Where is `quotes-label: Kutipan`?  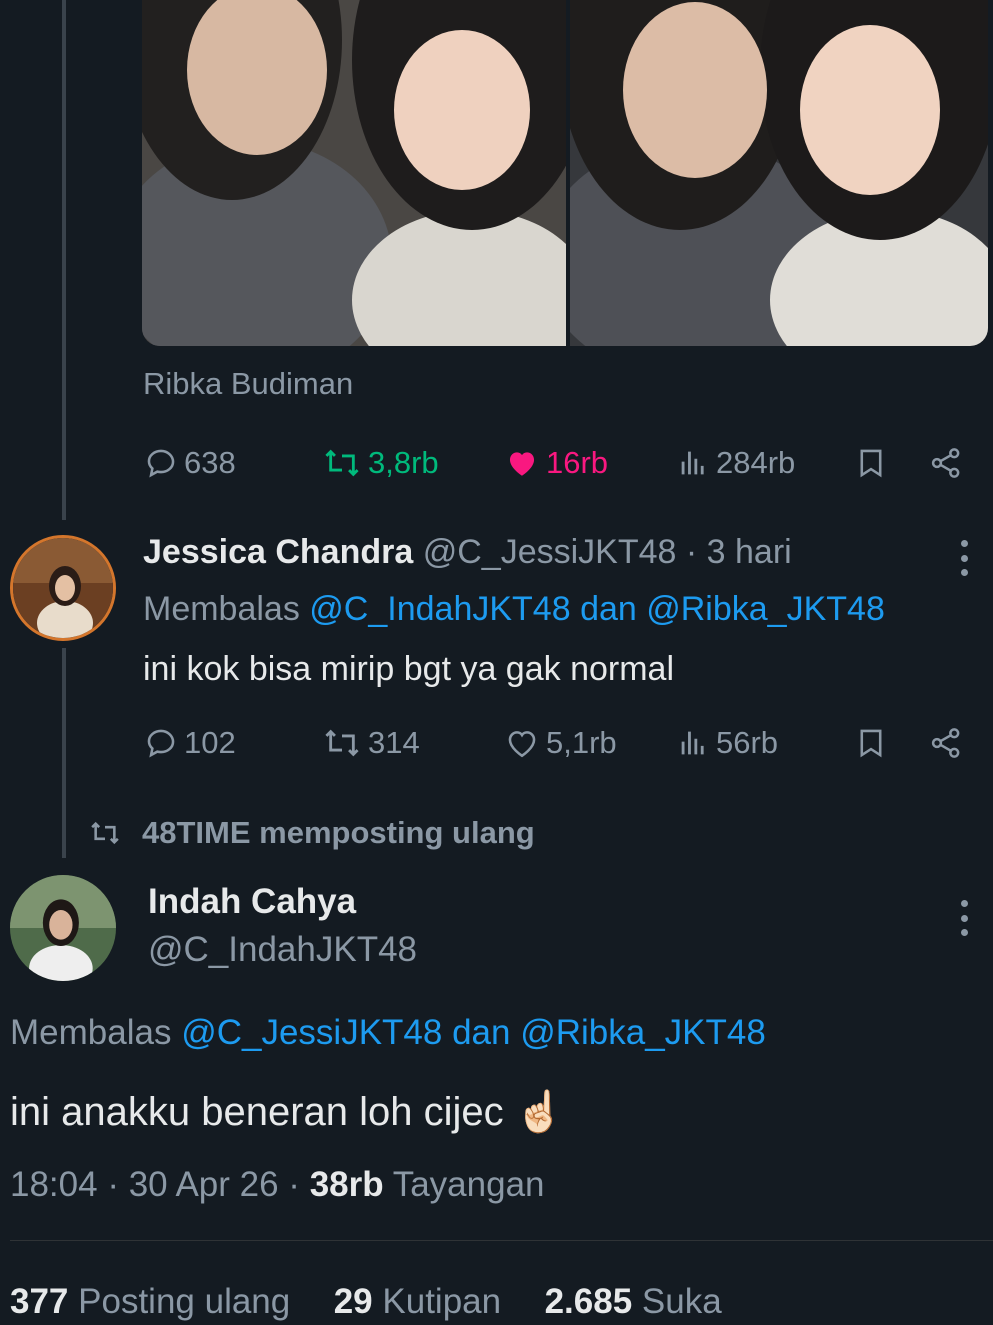
quotes-label: Kutipan is located at coordinates (442, 1301).